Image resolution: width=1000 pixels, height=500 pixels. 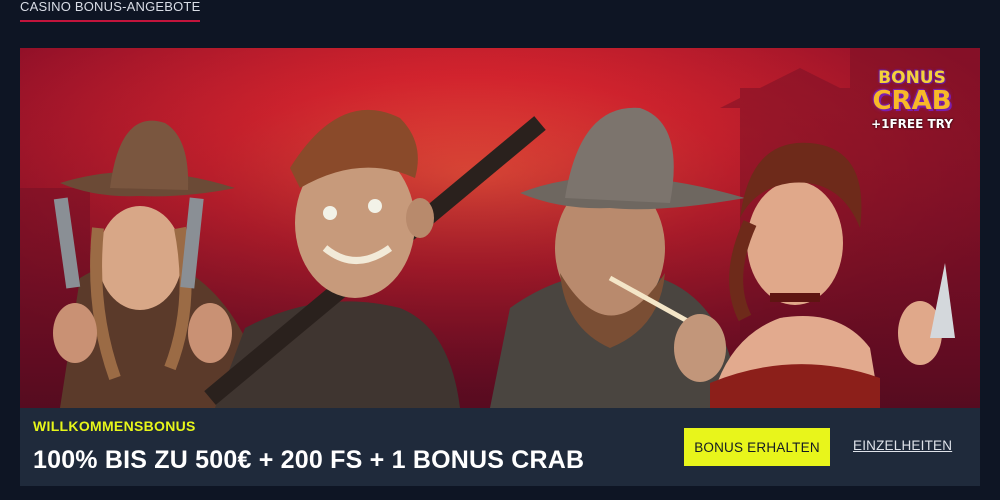 I want to click on logo-line-1: BONUS, so click(x=912, y=78).